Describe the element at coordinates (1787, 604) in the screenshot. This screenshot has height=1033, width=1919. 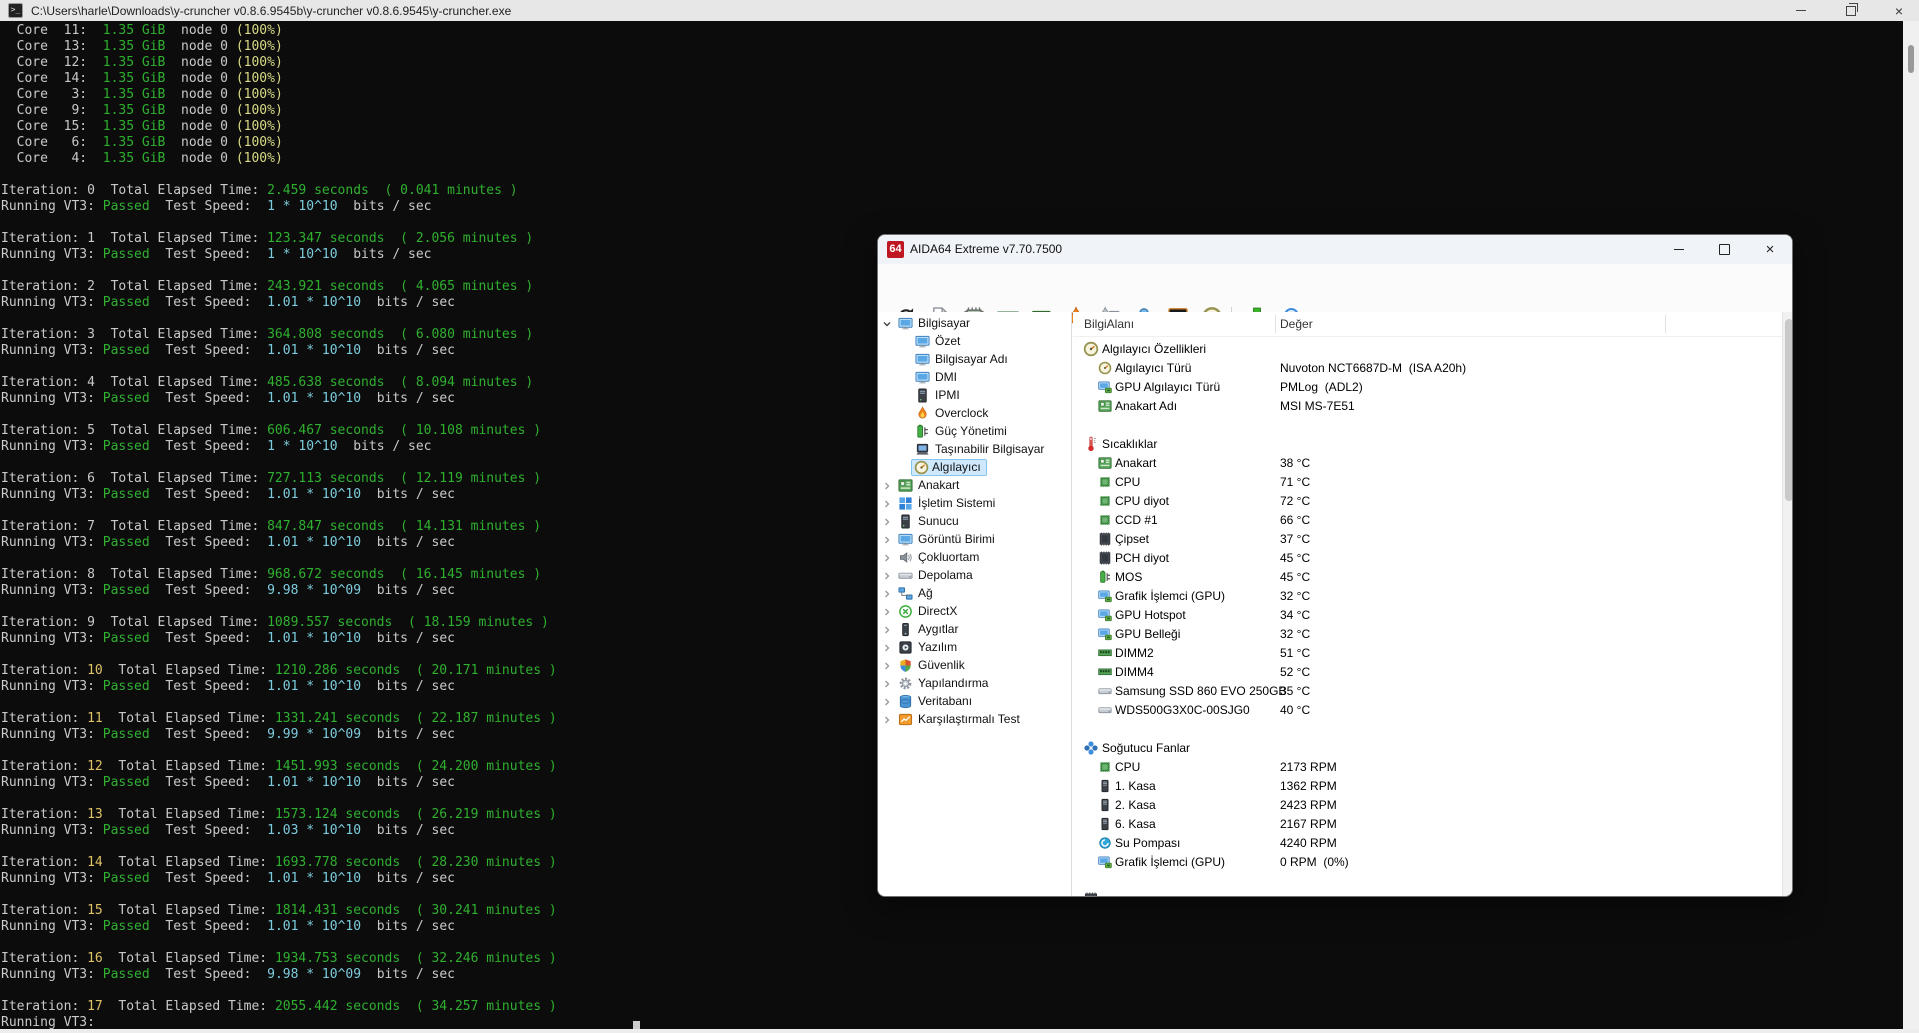
I see `content-vertical-scrollbar` at that location.